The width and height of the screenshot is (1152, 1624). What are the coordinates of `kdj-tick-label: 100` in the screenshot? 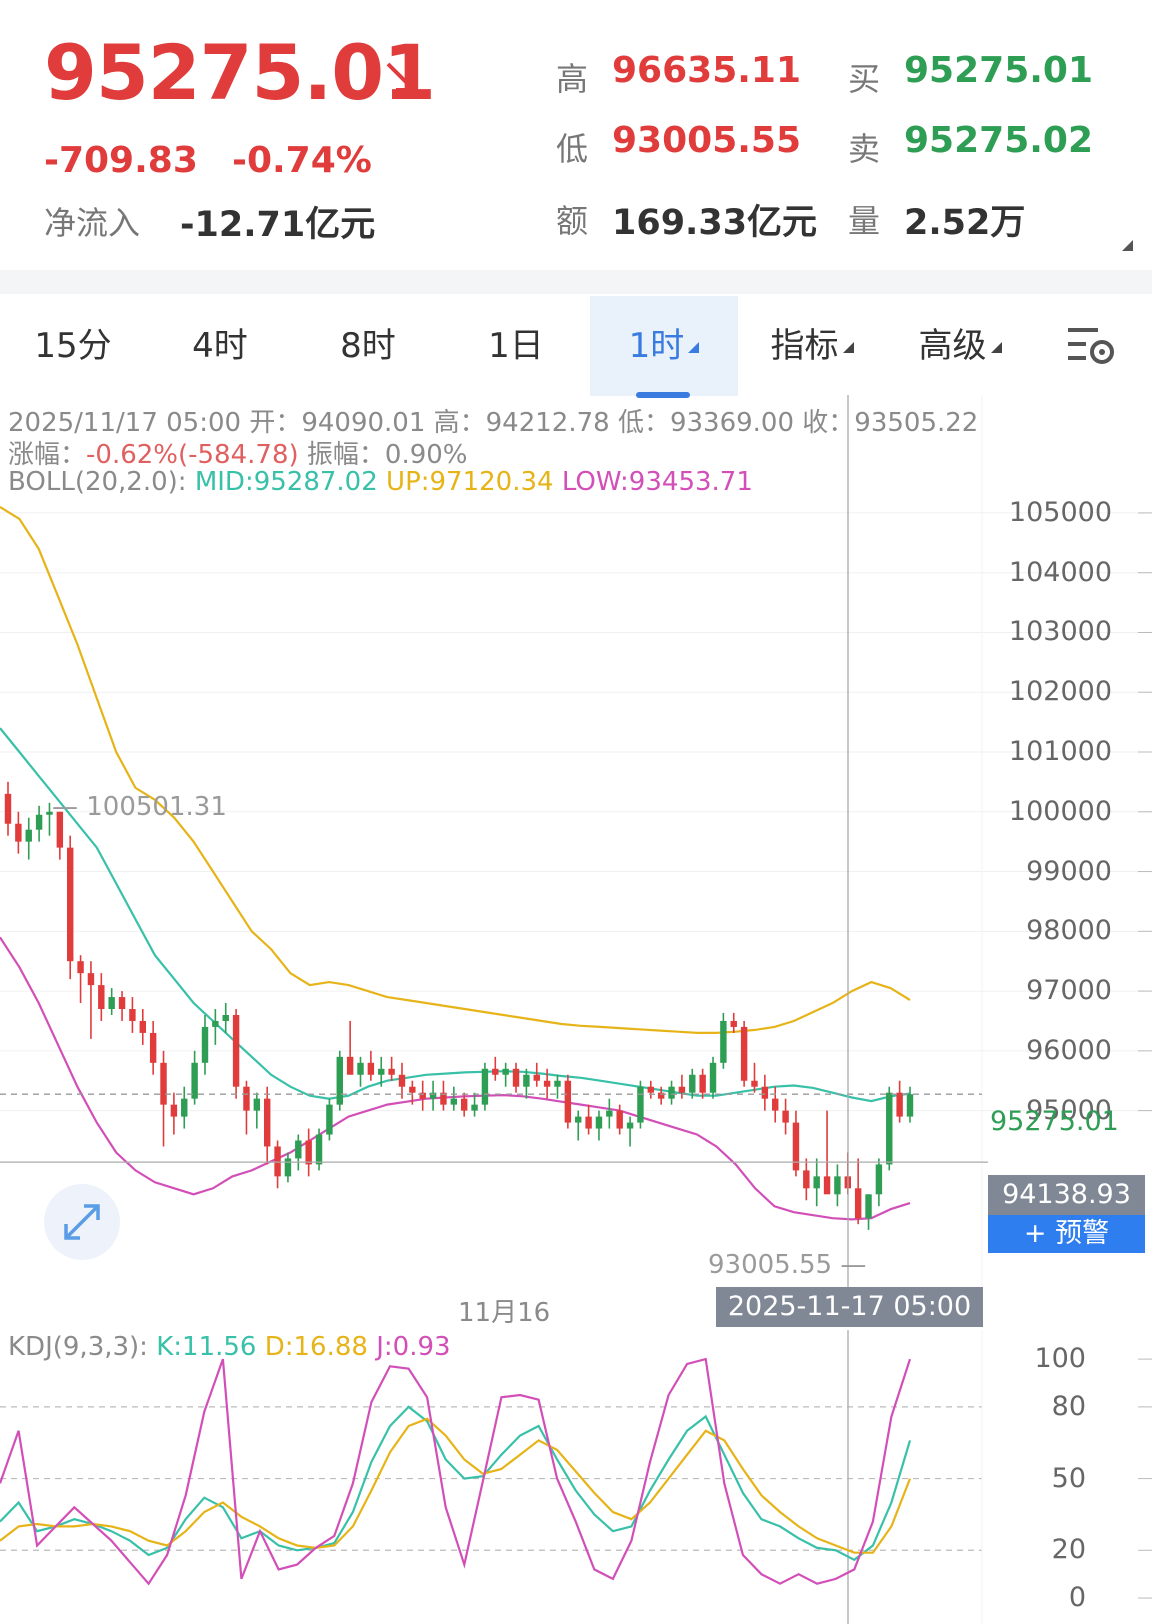 It's located at (1060, 1359).